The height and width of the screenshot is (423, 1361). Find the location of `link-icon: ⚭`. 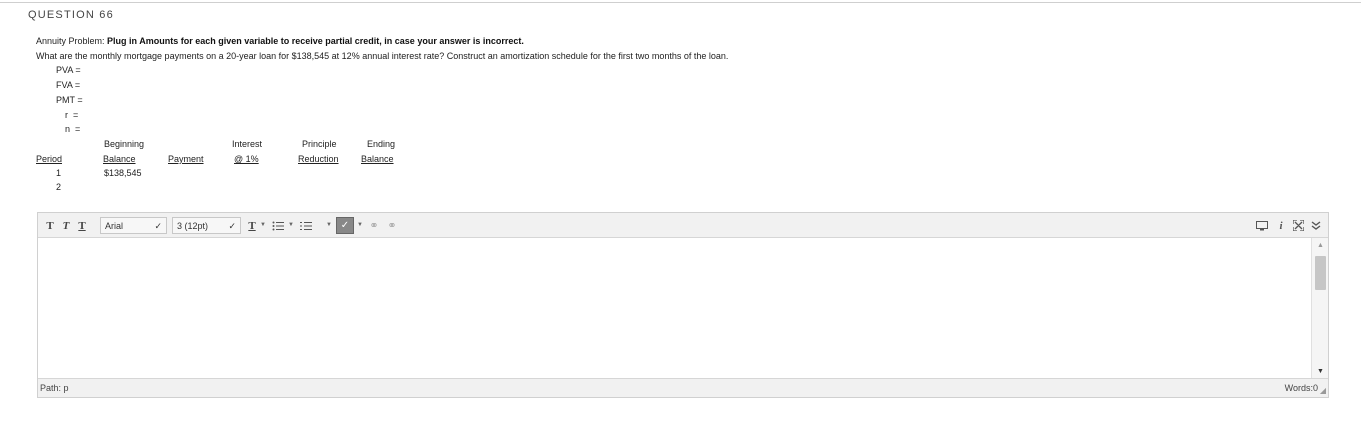

link-icon: ⚭ is located at coordinates (374, 225).